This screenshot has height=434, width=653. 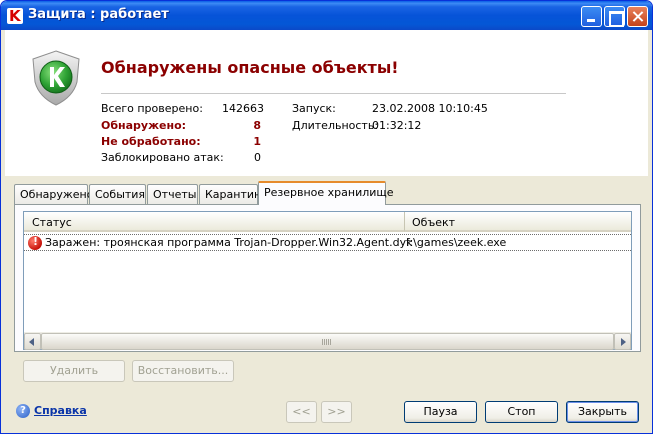 I want to click on logo-letter: K, so click(x=15, y=16).